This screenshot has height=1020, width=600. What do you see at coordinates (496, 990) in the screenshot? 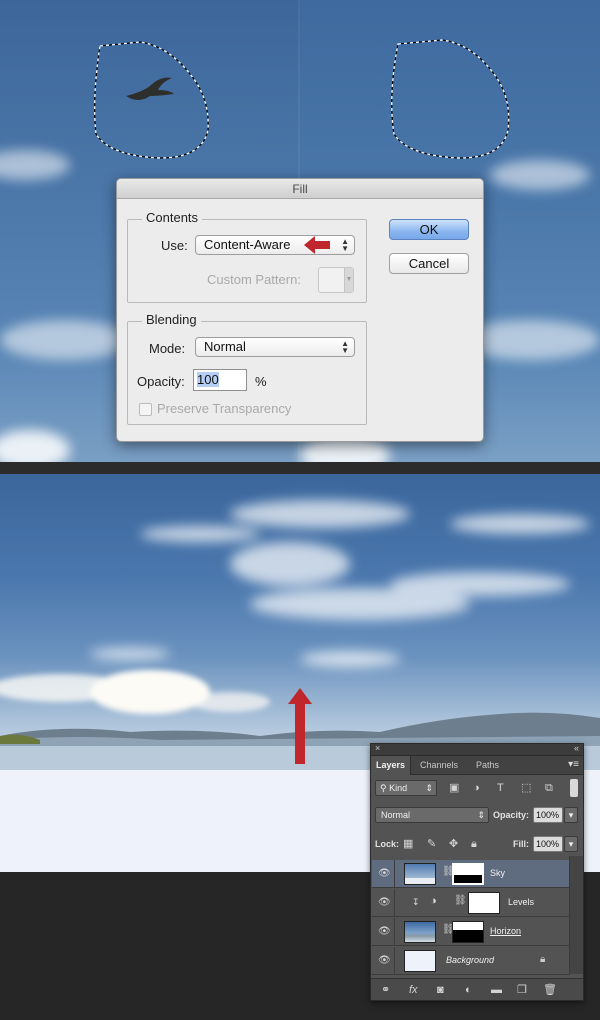
I see `new-group-icon: ▬` at bounding box center [496, 990].